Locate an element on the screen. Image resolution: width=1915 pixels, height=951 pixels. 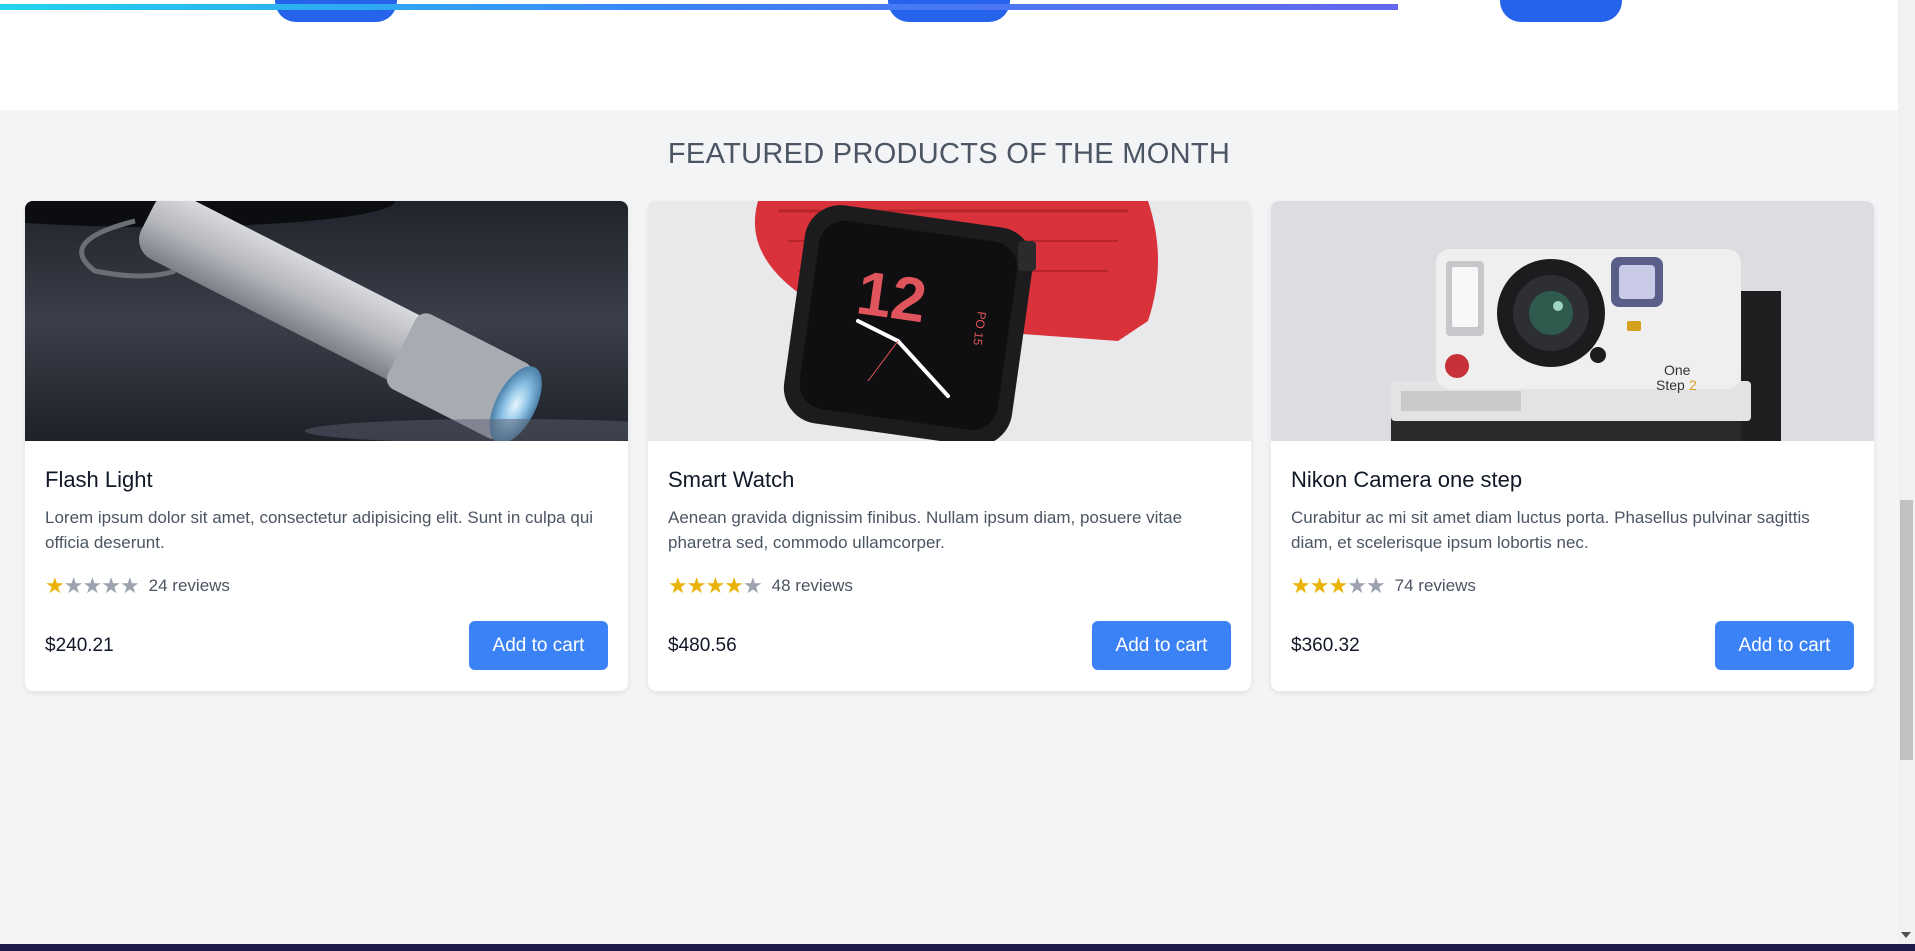
scrollbar-thumb is located at coordinates (1906, 630).